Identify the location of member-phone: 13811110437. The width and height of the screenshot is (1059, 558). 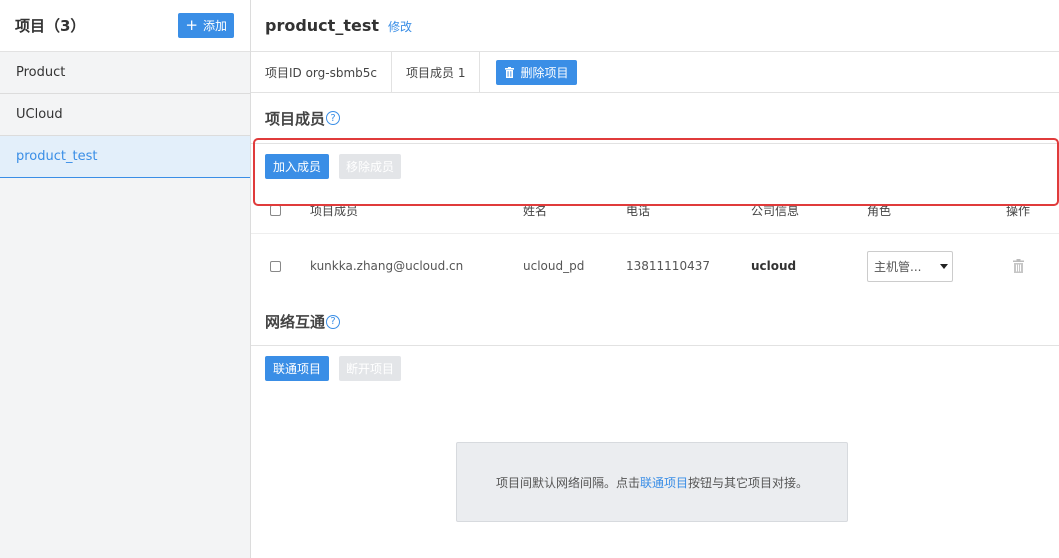
(668, 266).